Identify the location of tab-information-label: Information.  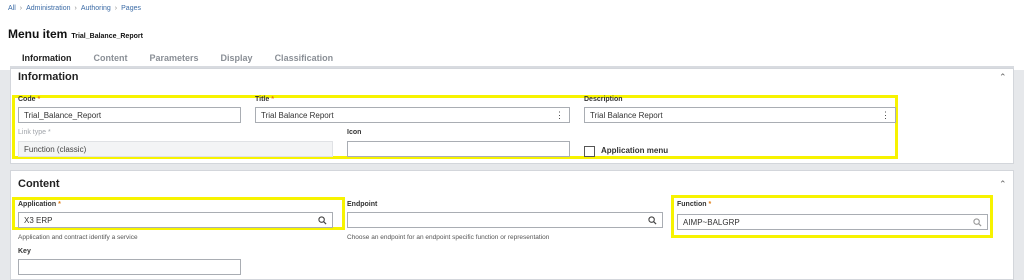
(47, 58).